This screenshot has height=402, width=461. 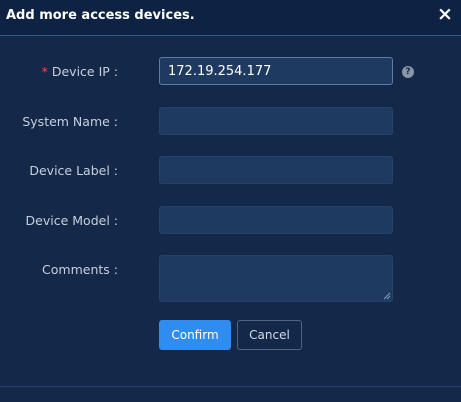 I want to click on dialog-header: Add more access devices. ×, so click(x=230, y=18).